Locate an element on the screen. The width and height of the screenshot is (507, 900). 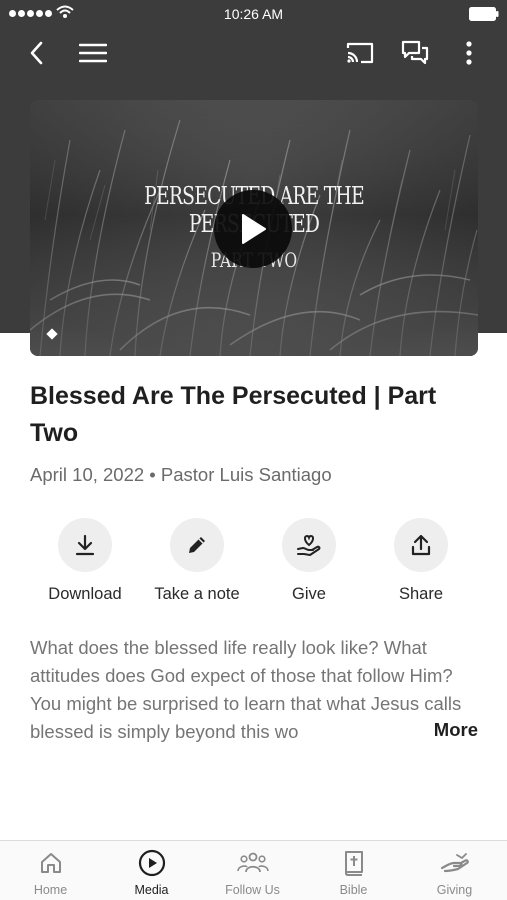
share-label: Share is located at coordinates (421, 594).